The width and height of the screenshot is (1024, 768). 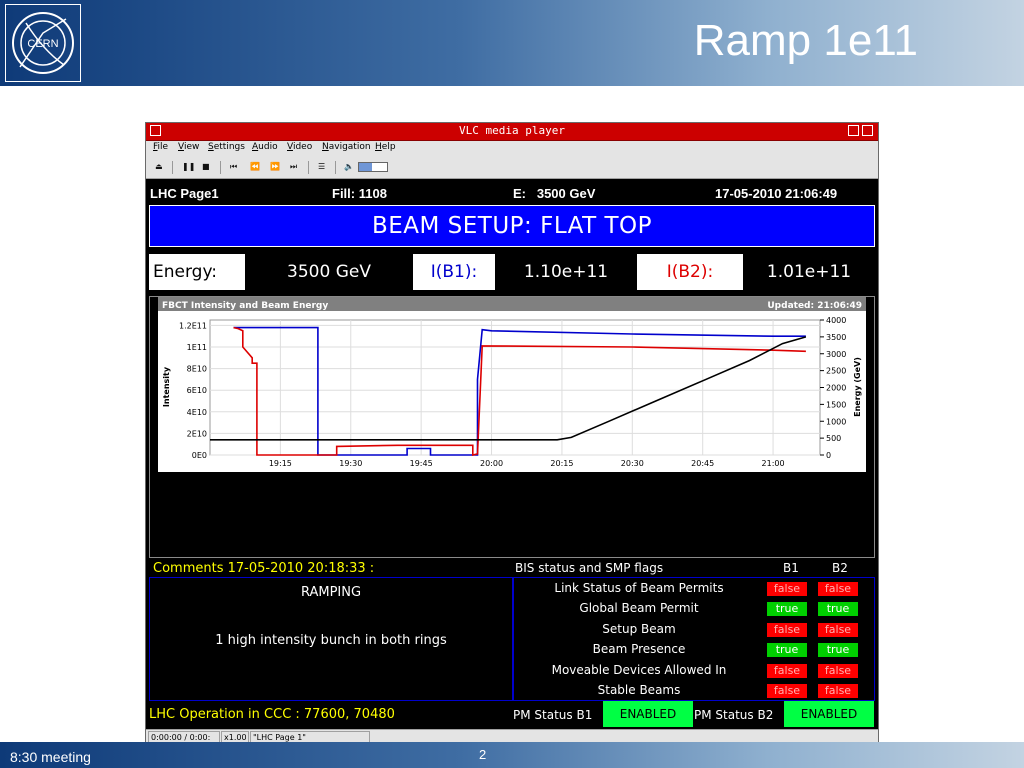 I want to click on logo-text: CERN, so click(x=42, y=44).